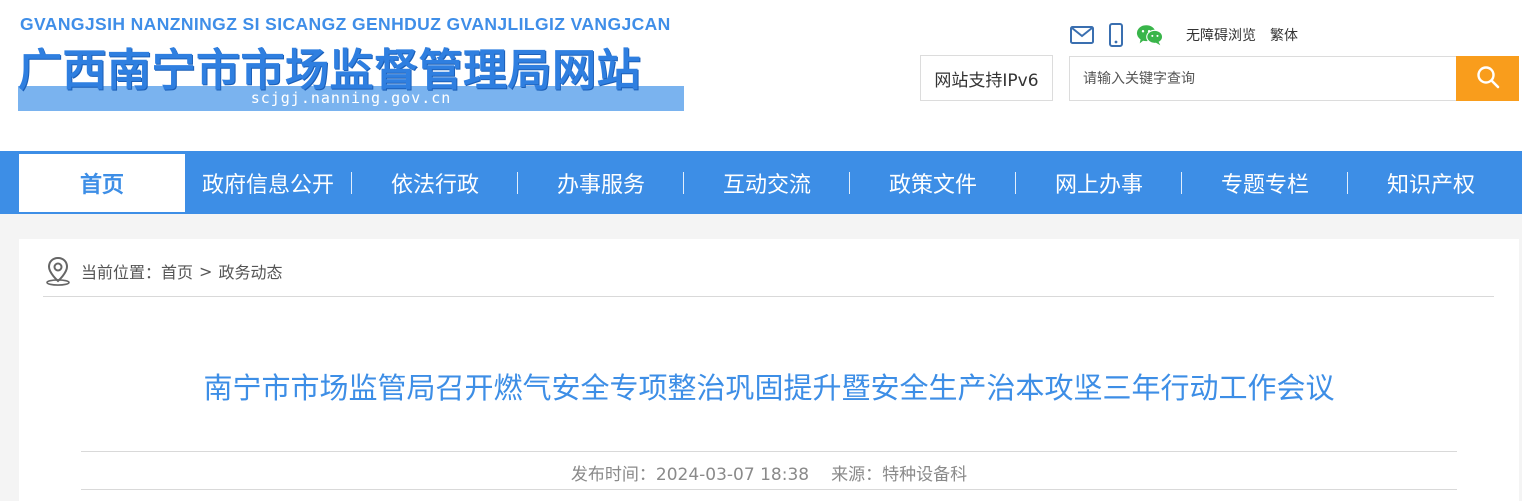 The height and width of the screenshot is (501, 1522). What do you see at coordinates (1431, 183) in the screenshot?
I see `nav-item-ip: 知识产权` at bounding box center [1431, 183].